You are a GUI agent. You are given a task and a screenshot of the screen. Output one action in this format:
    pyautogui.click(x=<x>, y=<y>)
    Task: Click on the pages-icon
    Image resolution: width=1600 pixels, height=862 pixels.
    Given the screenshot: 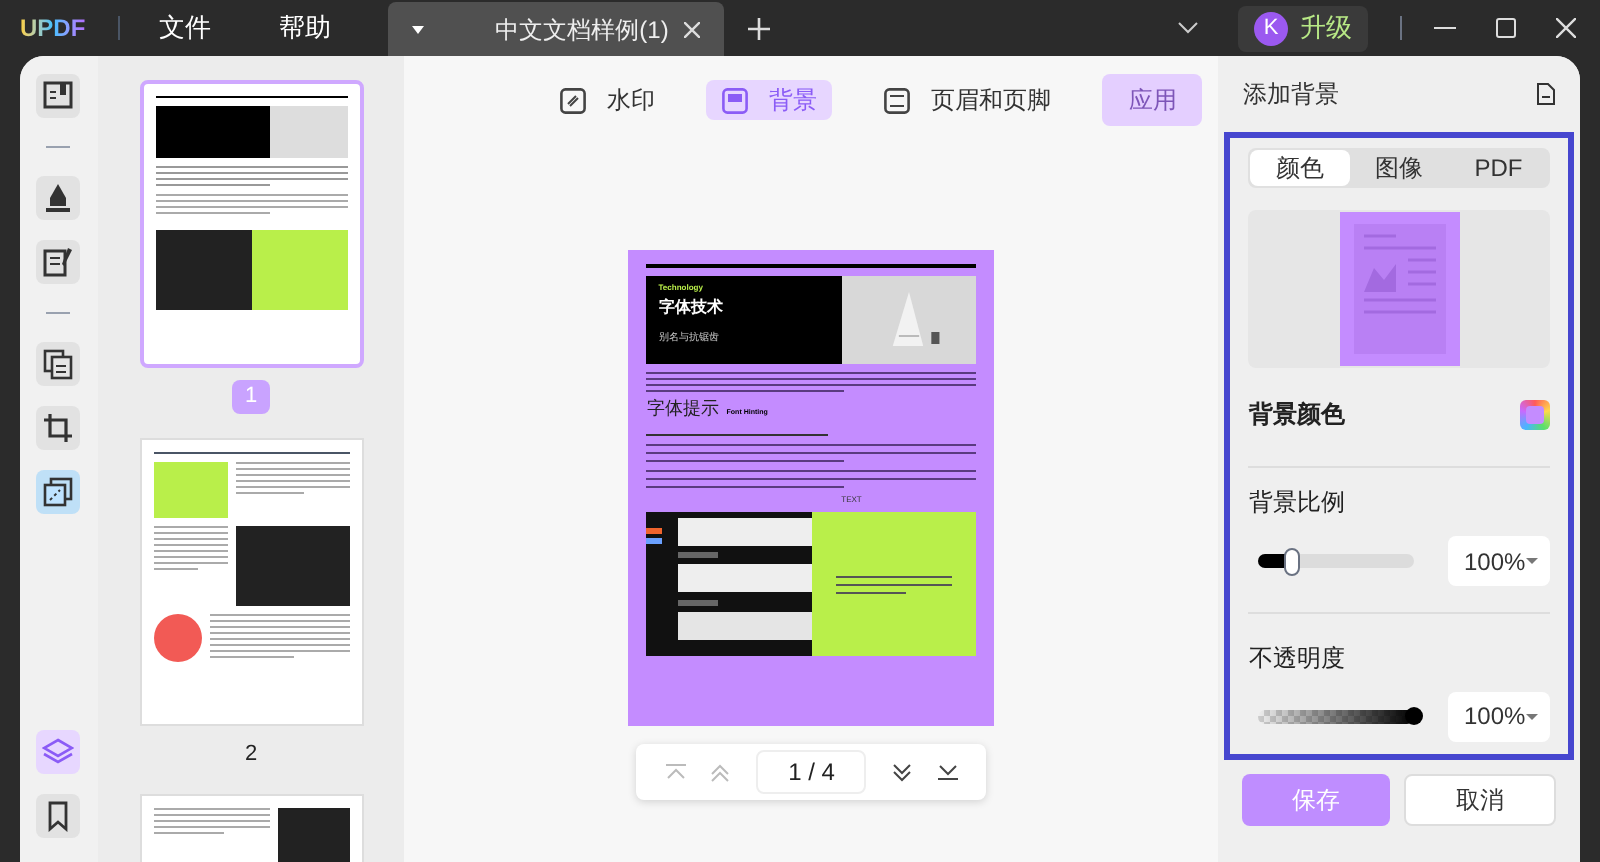 What is the action you would take?
    pyautogui.click(x=58, y=364)
    